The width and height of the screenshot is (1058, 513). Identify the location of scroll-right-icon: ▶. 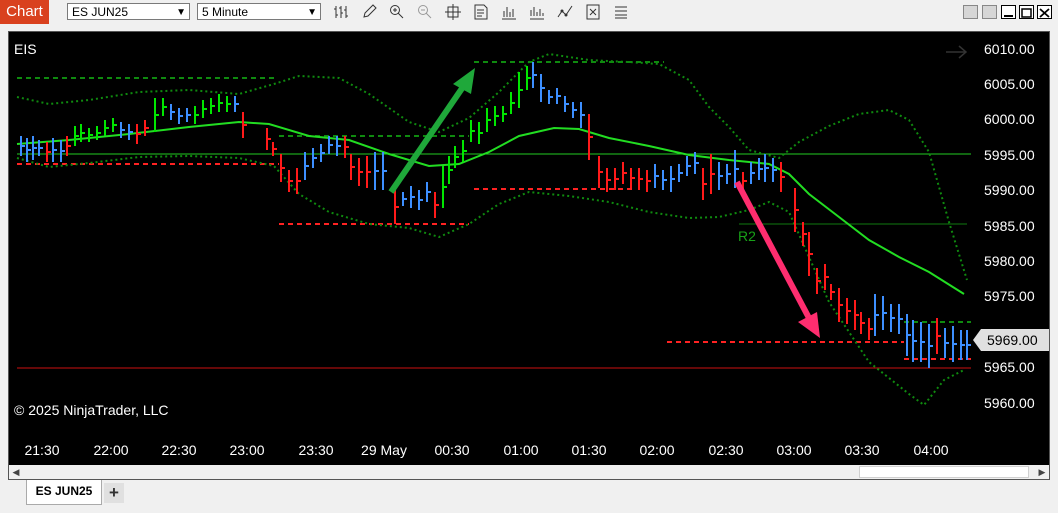
(1042, 472).